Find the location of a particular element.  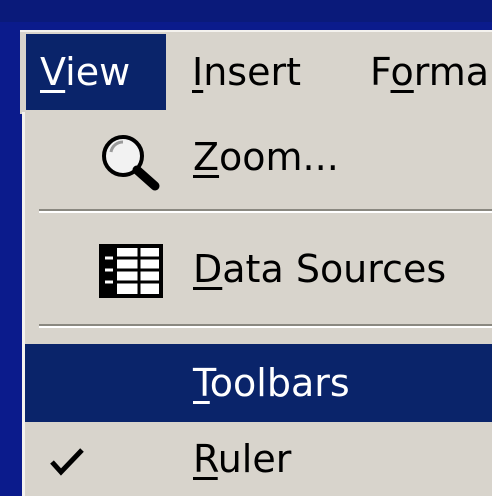

toolbars-rest: oolbars is located at coordinates (279, 383).